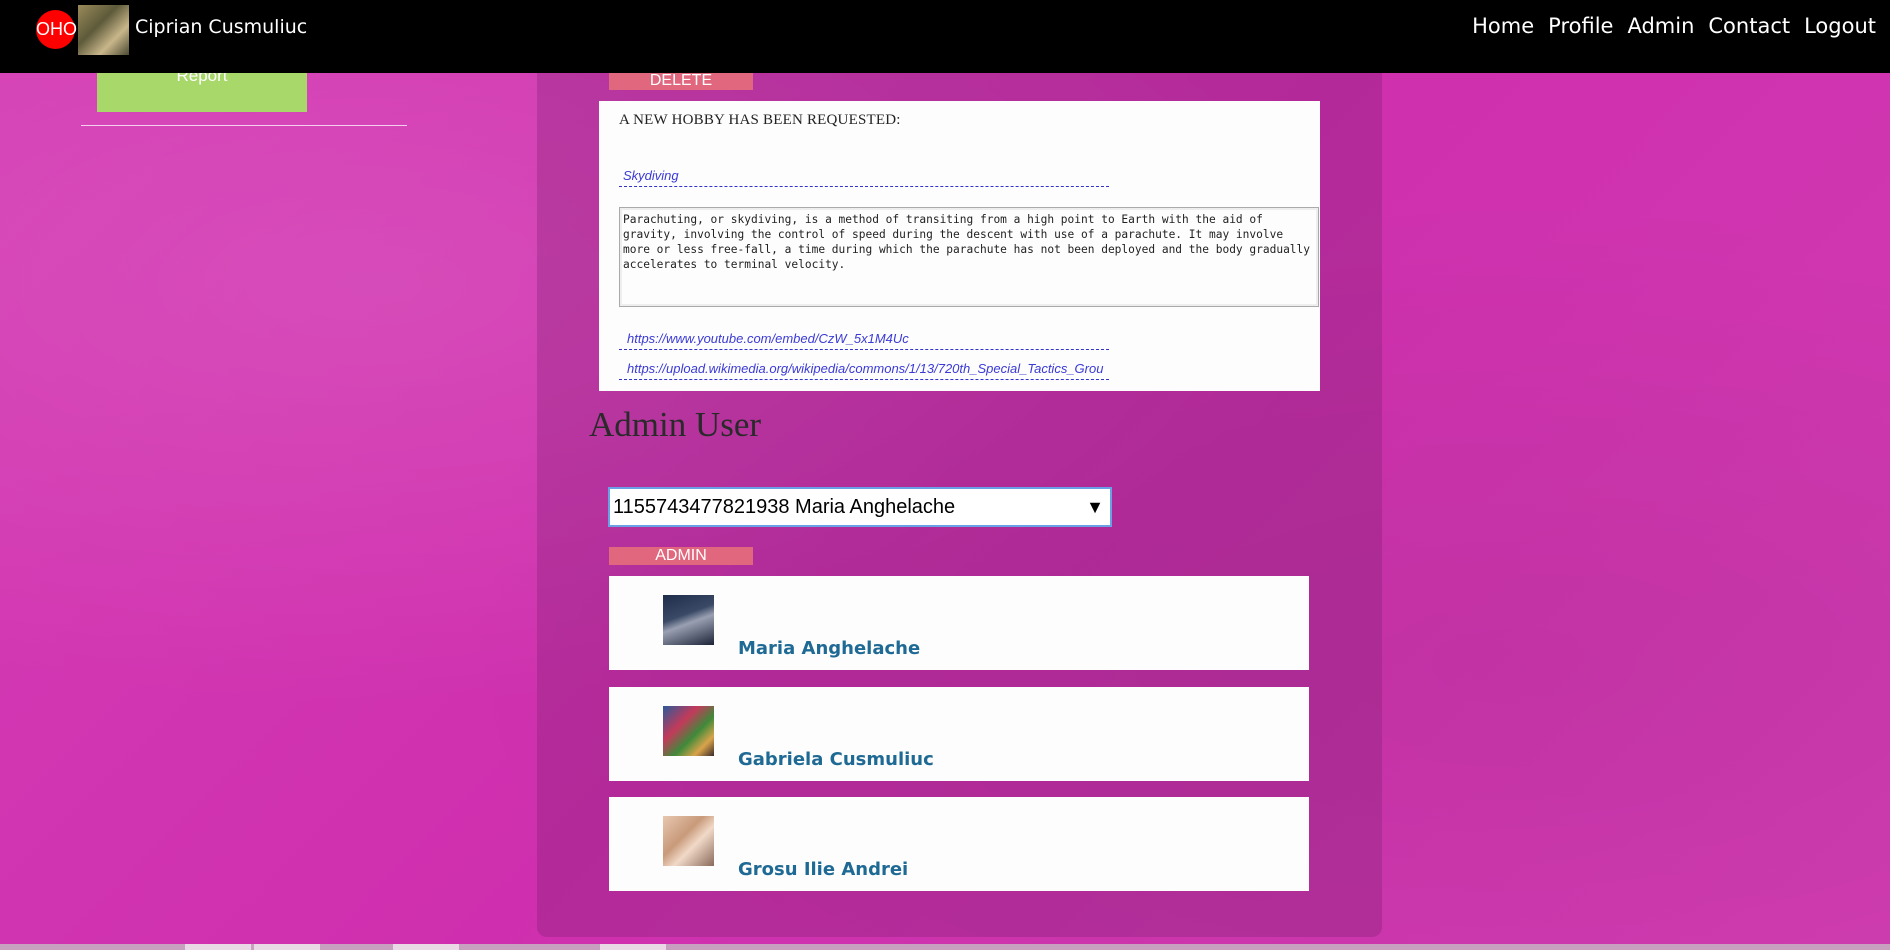 The width and height of the screenshot is (1890, 950). I want to click on nav-admin: Admin, so click(1660, 26).